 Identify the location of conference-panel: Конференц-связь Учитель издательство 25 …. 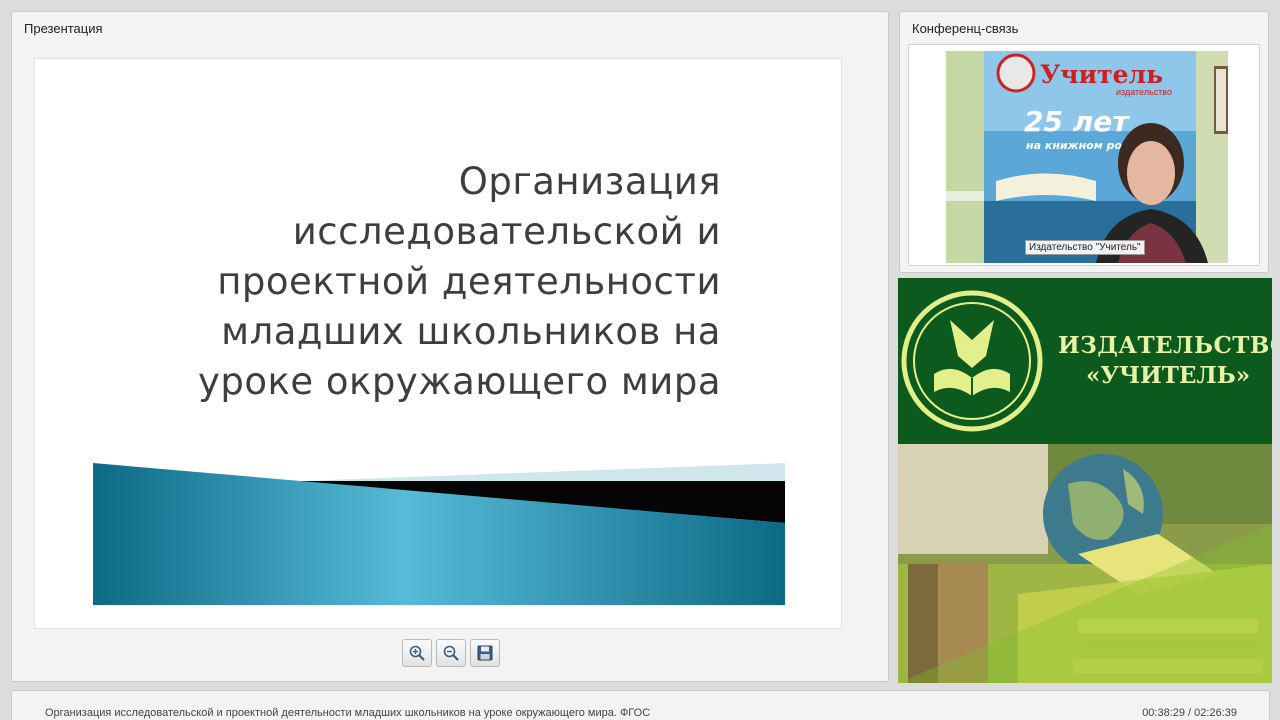
(1084, 142).